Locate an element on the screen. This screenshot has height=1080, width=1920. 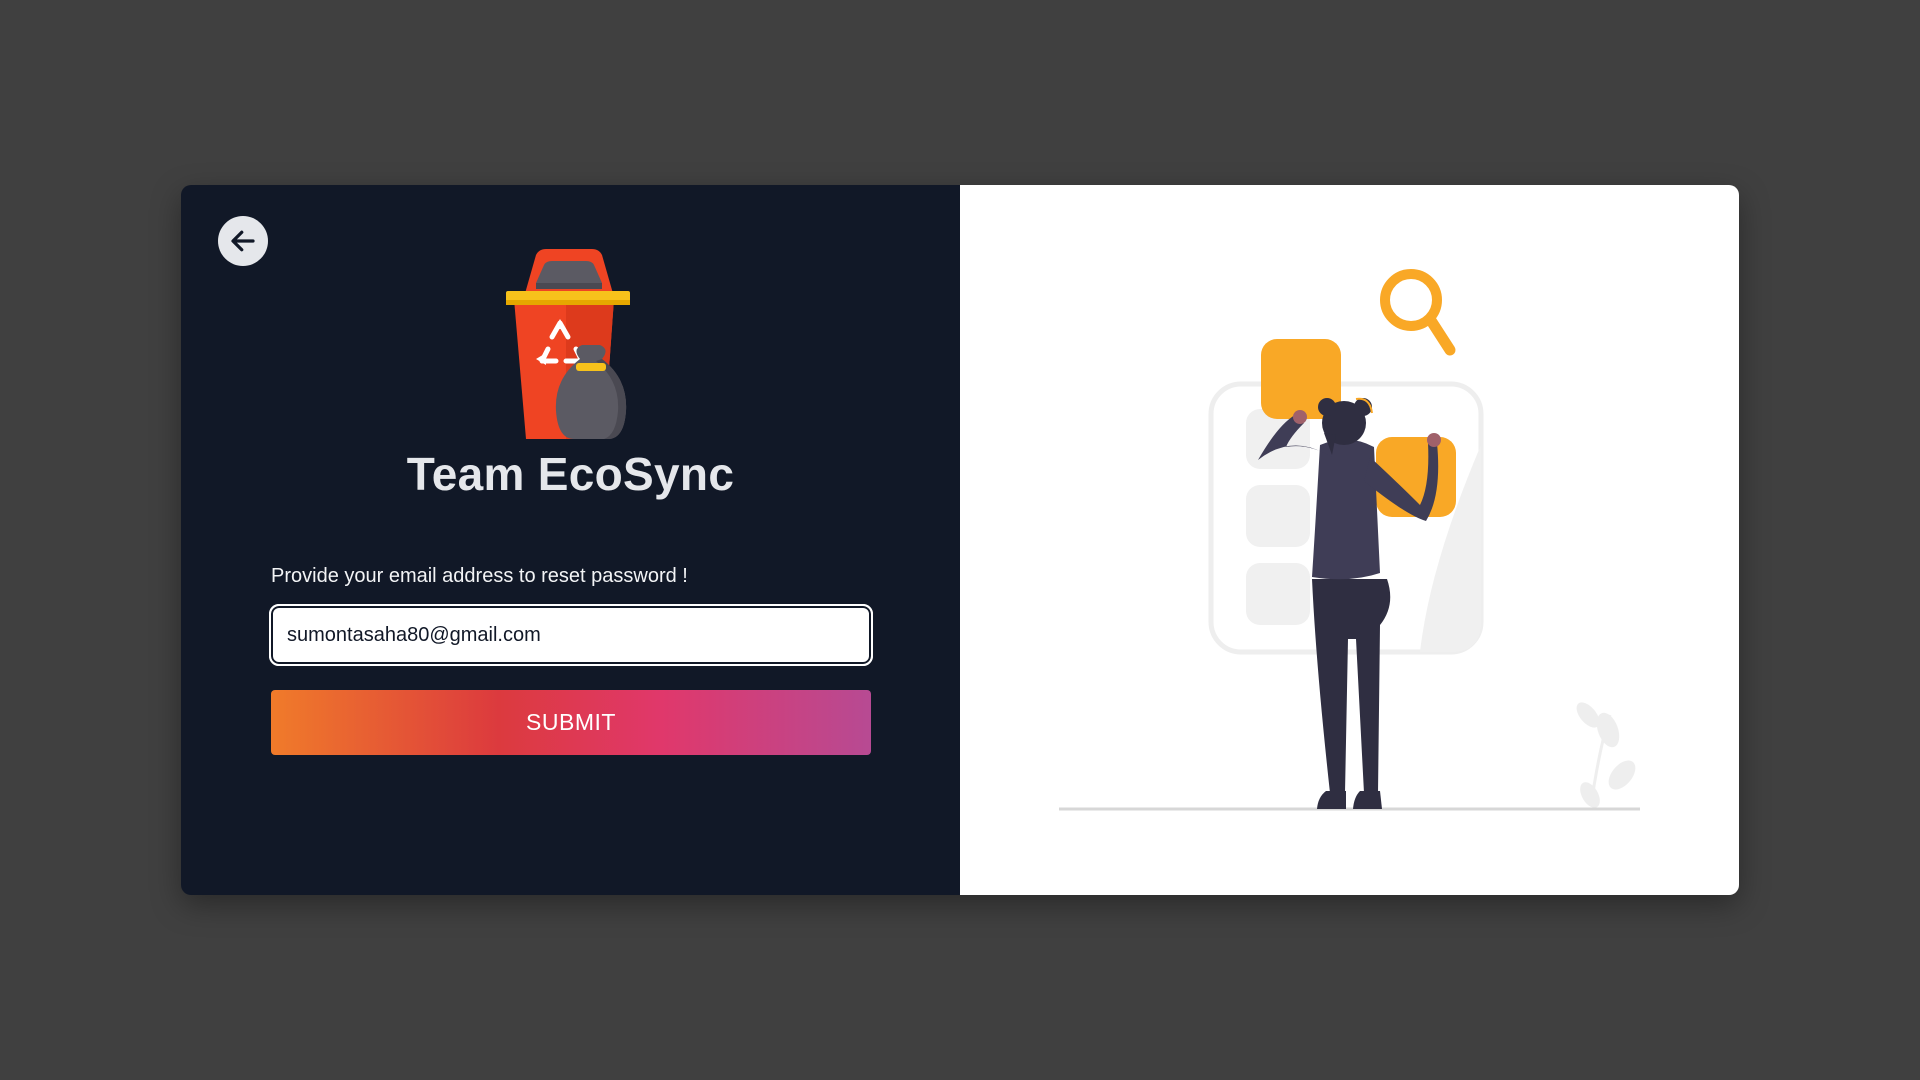
email-field is located at coordinates (571, 635).